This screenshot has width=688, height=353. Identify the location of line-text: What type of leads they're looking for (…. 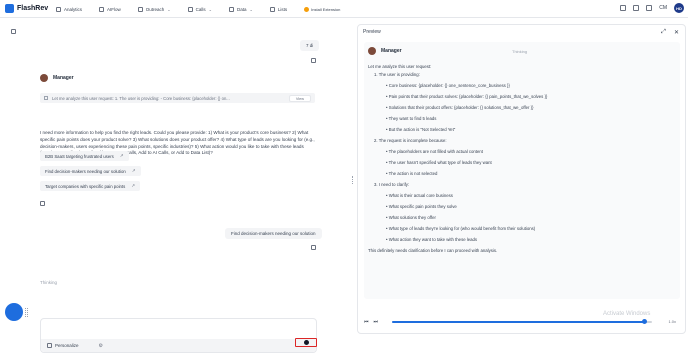
(462, 228).